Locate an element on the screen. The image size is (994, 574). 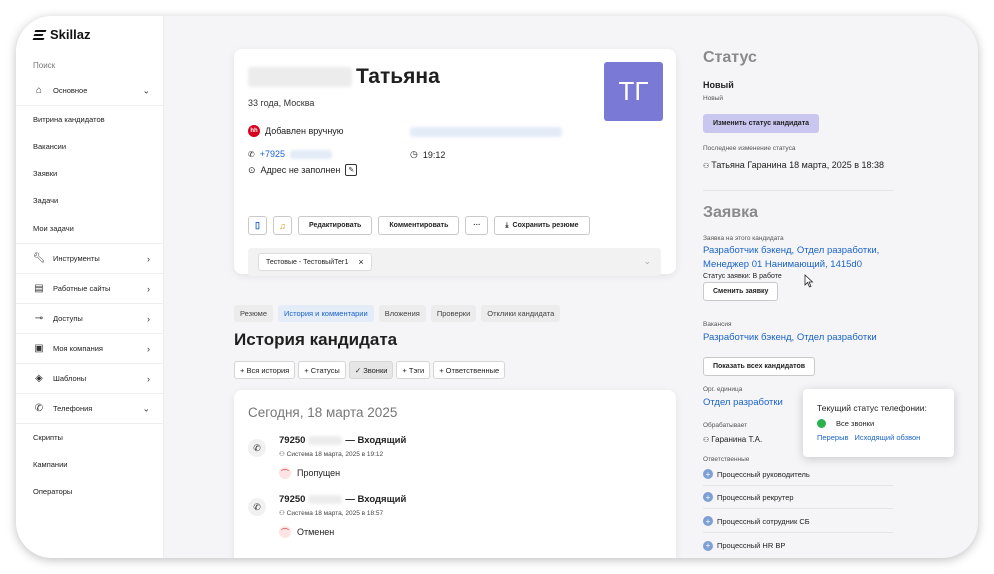
local-time: 19:12 is located at coordinates (434, 154).